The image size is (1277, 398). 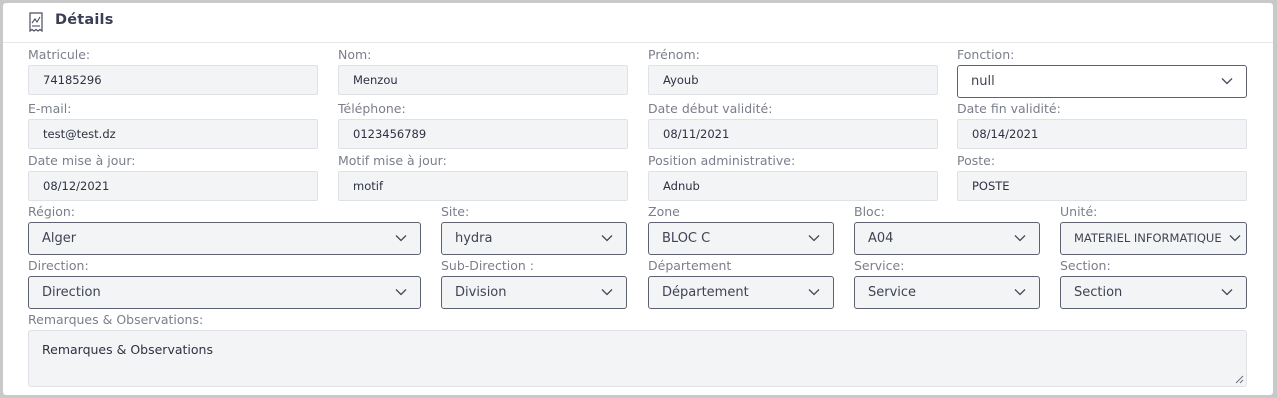 I want to click on site-label: Site:, so click(x=455, y=211).